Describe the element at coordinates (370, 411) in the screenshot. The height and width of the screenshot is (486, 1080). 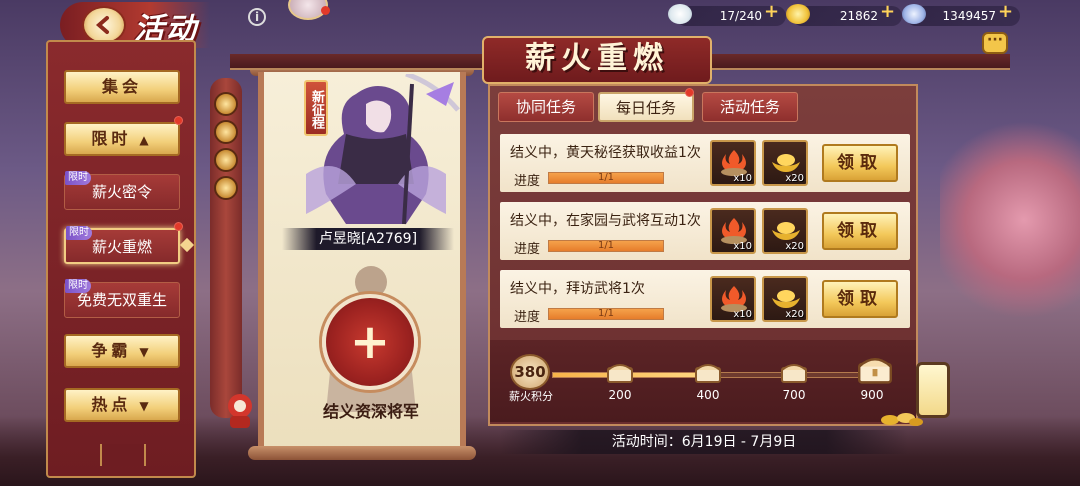
I see `recruit-label: 结义资深将军` at that location.